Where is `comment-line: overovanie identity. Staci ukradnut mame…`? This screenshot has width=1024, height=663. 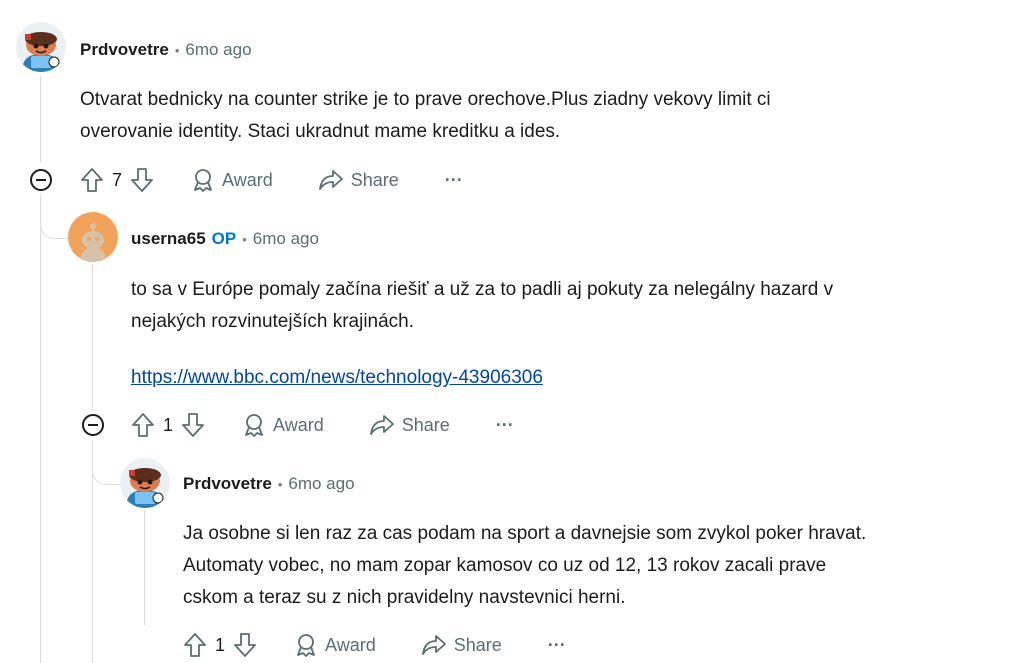 comment-line: overovanie identity. Staci ukradnut mame… is located at coordinates (320, 131).